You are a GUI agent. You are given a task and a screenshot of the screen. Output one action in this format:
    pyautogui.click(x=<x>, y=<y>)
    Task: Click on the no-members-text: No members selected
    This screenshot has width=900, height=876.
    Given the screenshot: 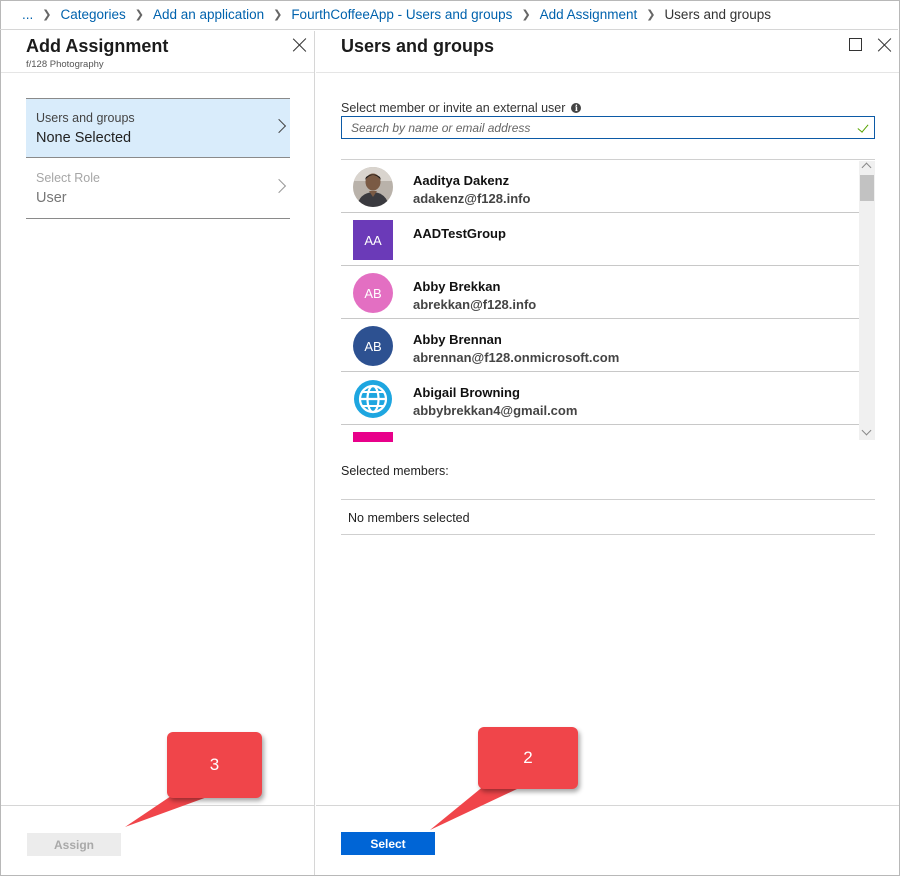 What is the action you would take?
    pyautogui.click(x=409, y=518)
    